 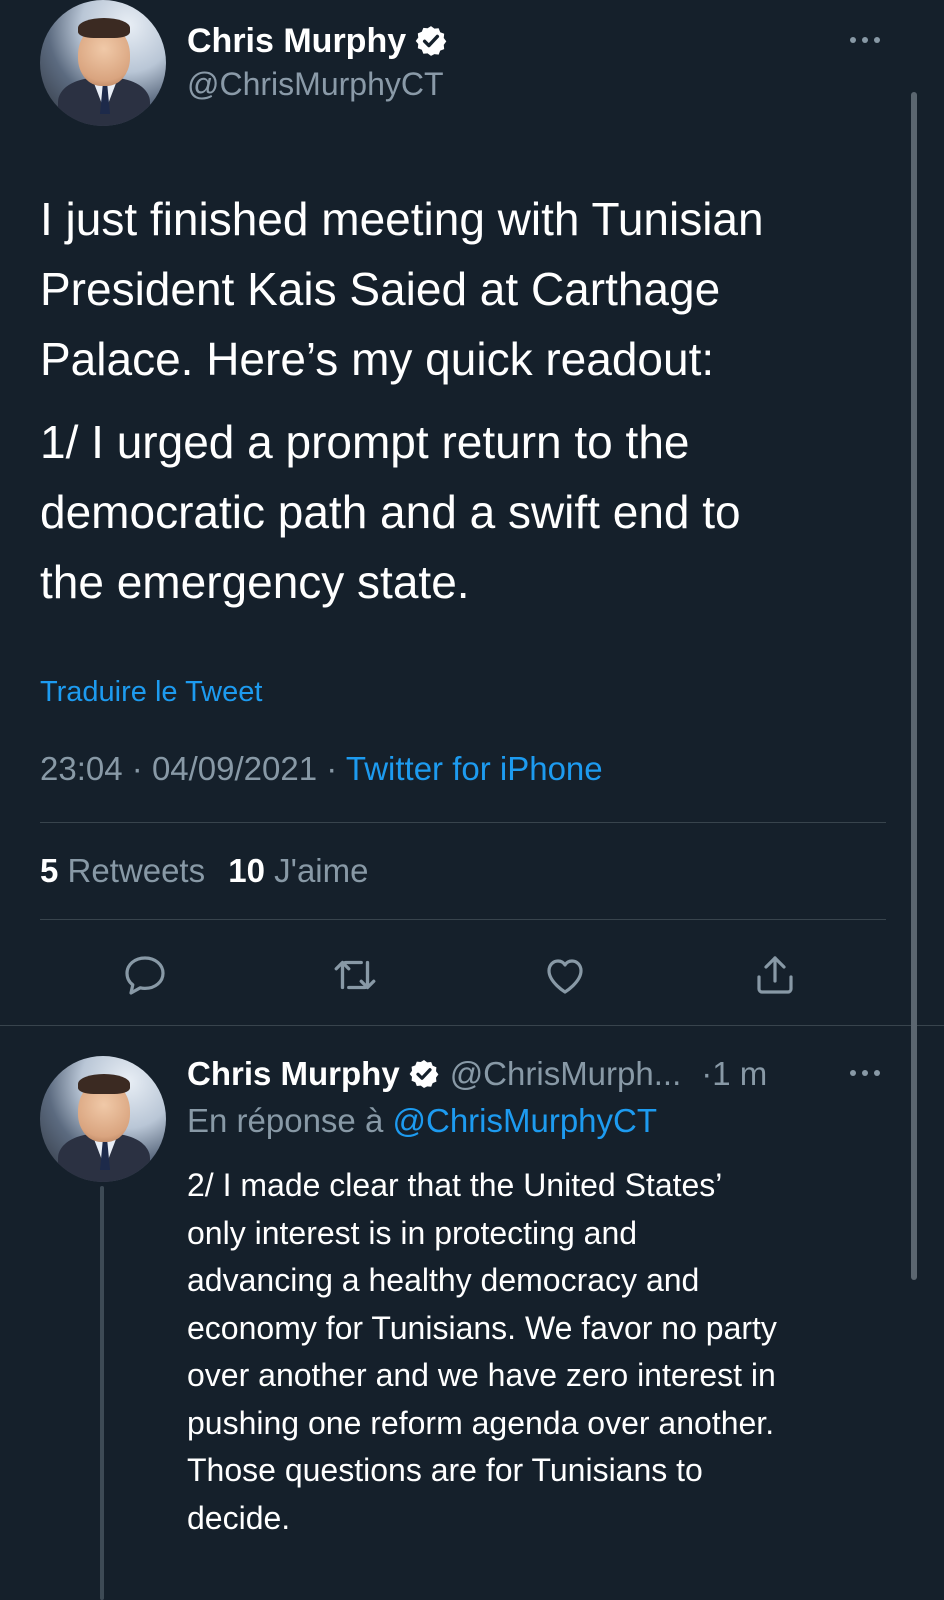 I want to click on retweet-button, so click(x=355, y=975).